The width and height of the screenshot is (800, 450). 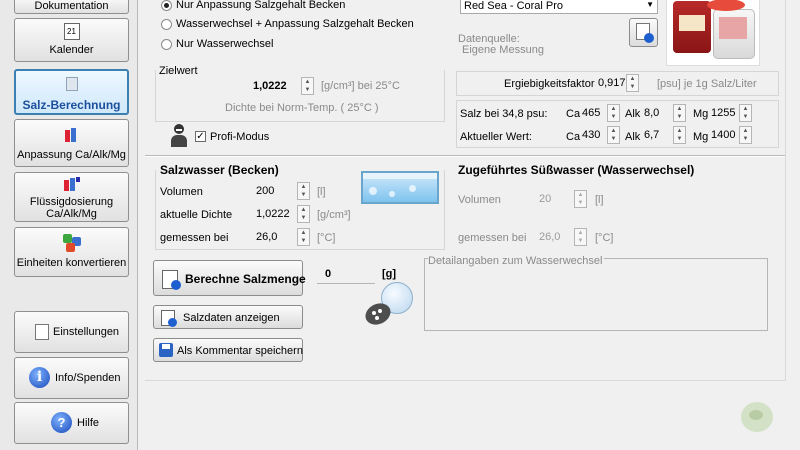 What do you see at coordinates (228, 317) in the screenshot?
I see `show-salt-data-button: Salzdaten anzeigen` at bounding box center [228, 317].